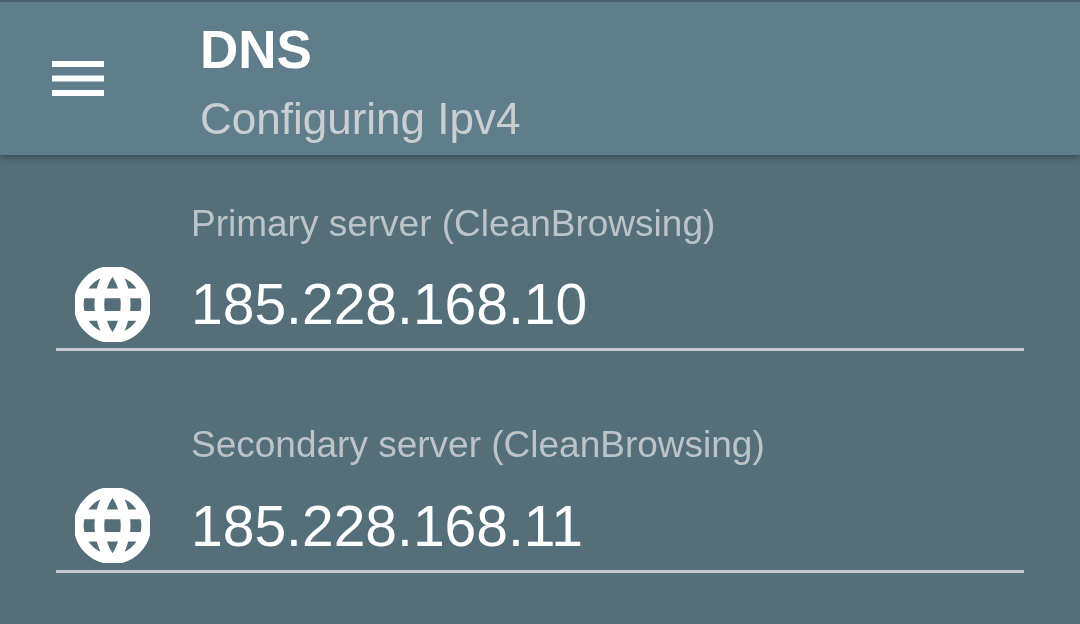 The height and width of the screenshot is (624, 1080). I want to click on dns-input-field: 185.228.168.11, so click(540, 527).